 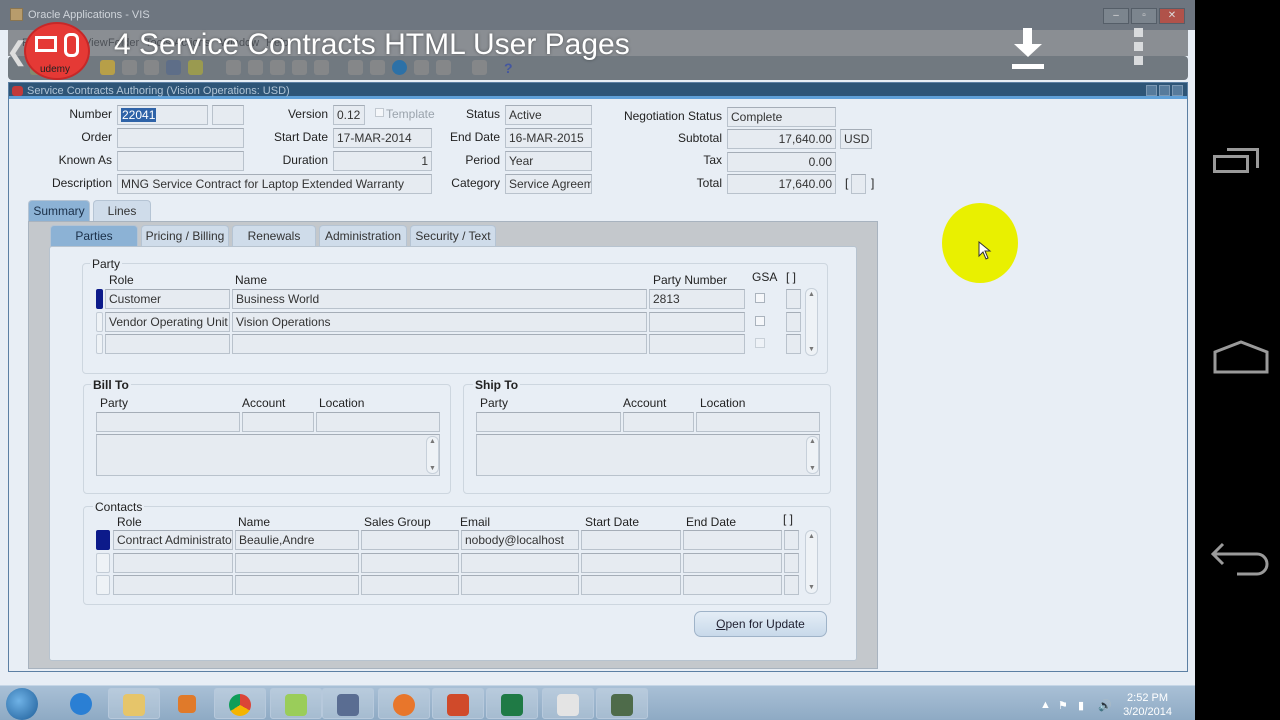 What do you see at coordinates (548, 161) in the screenshot?
I see `period-field: Year` at bounding box center [548, 161].